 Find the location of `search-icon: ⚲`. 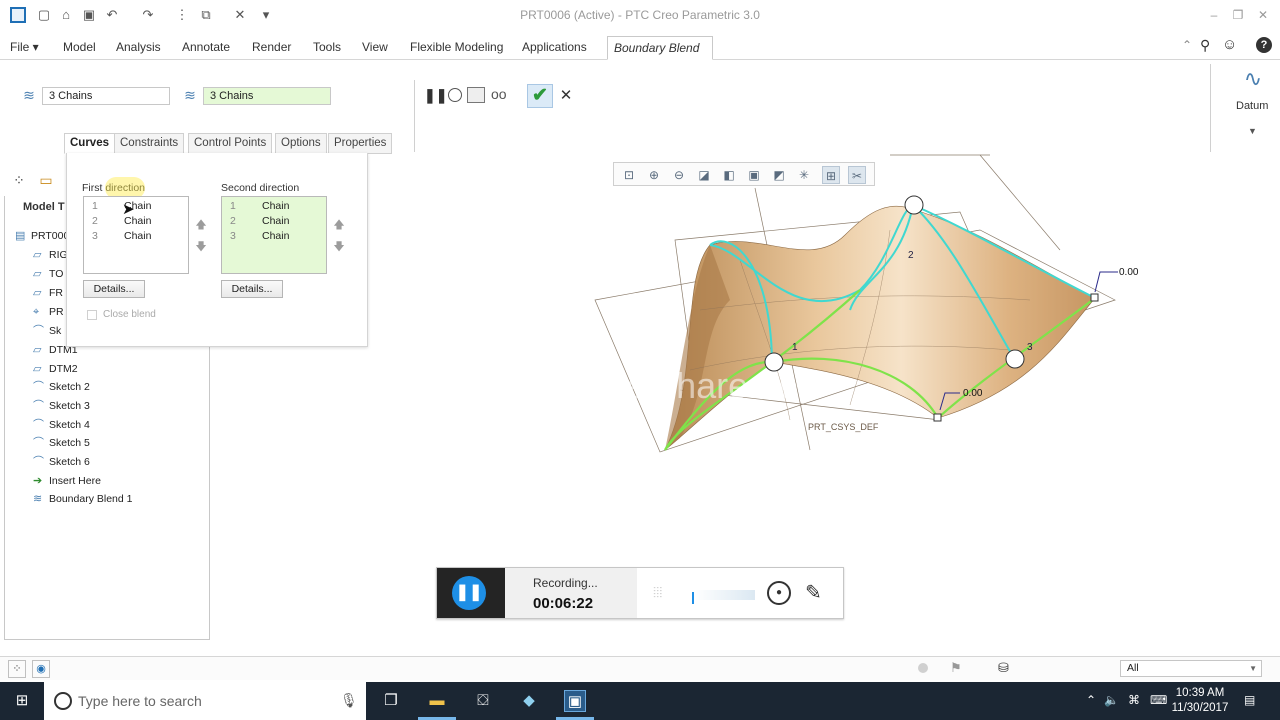

search-icon: ⚲ is located at coordinates (1205, 45).